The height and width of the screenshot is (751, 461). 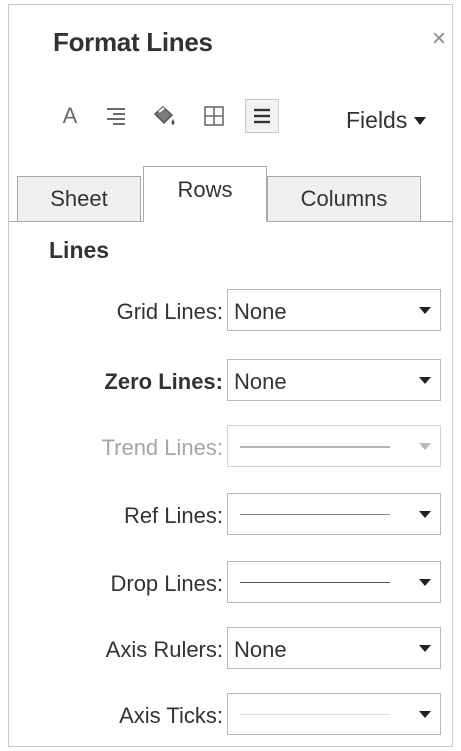 I want to click on panel-header: Format Lines ×, so click(x=230, y=39).